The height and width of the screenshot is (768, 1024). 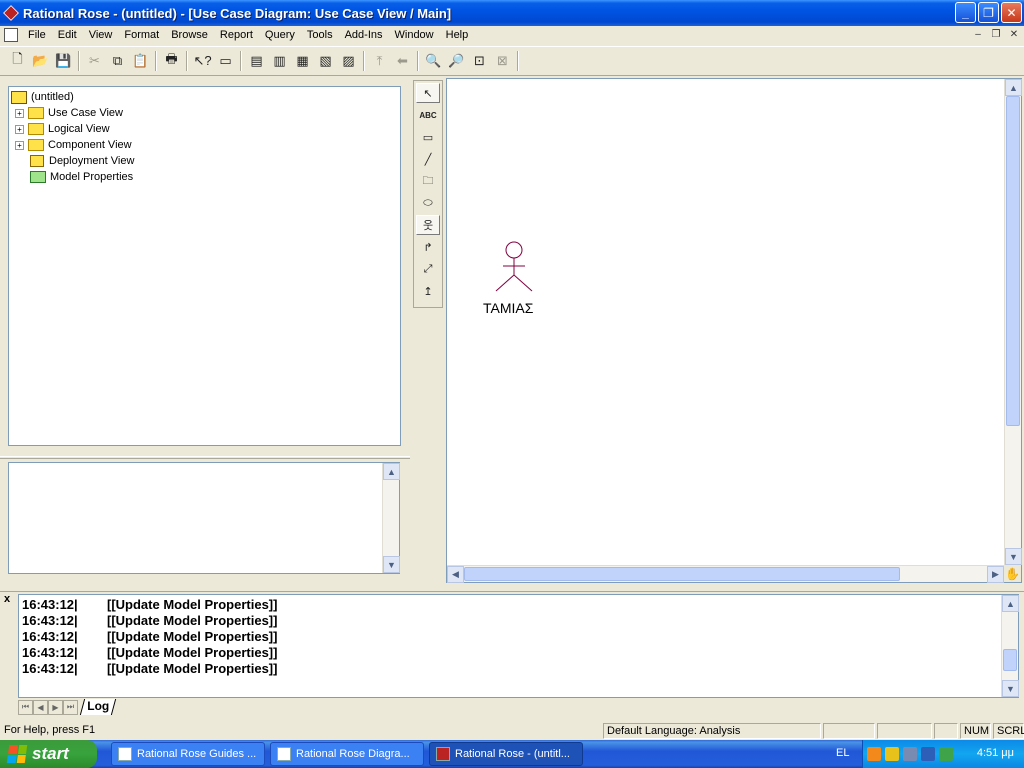 What do you see at coordinates (82, 161) in the screenshot?
I see `tree-item-deployment-view: Deployment View` at bounding box center [82, 161].